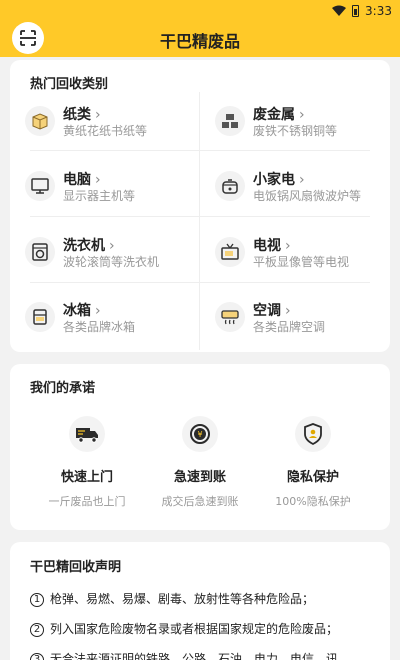  Describe the element at coordinates (230, 186) in the screenshot. I see `rice-cooker-icon` at that location.